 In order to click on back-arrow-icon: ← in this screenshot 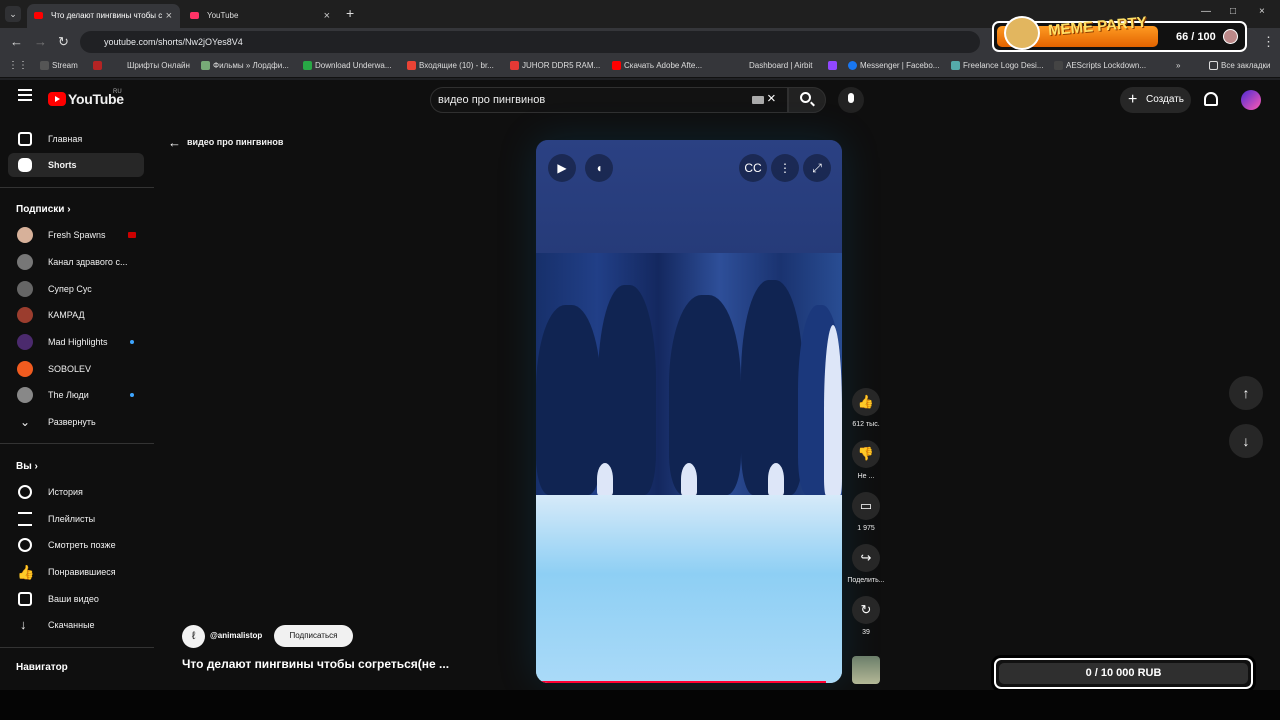, I will do `click(174, 142)`.